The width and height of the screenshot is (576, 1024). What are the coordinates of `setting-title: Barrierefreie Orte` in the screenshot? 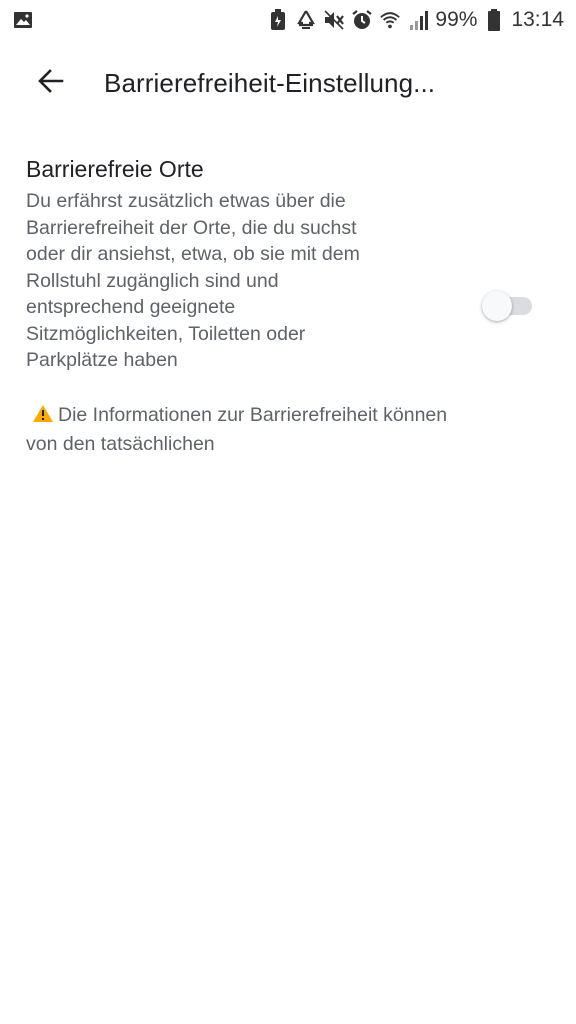 It's located at (115, 169).